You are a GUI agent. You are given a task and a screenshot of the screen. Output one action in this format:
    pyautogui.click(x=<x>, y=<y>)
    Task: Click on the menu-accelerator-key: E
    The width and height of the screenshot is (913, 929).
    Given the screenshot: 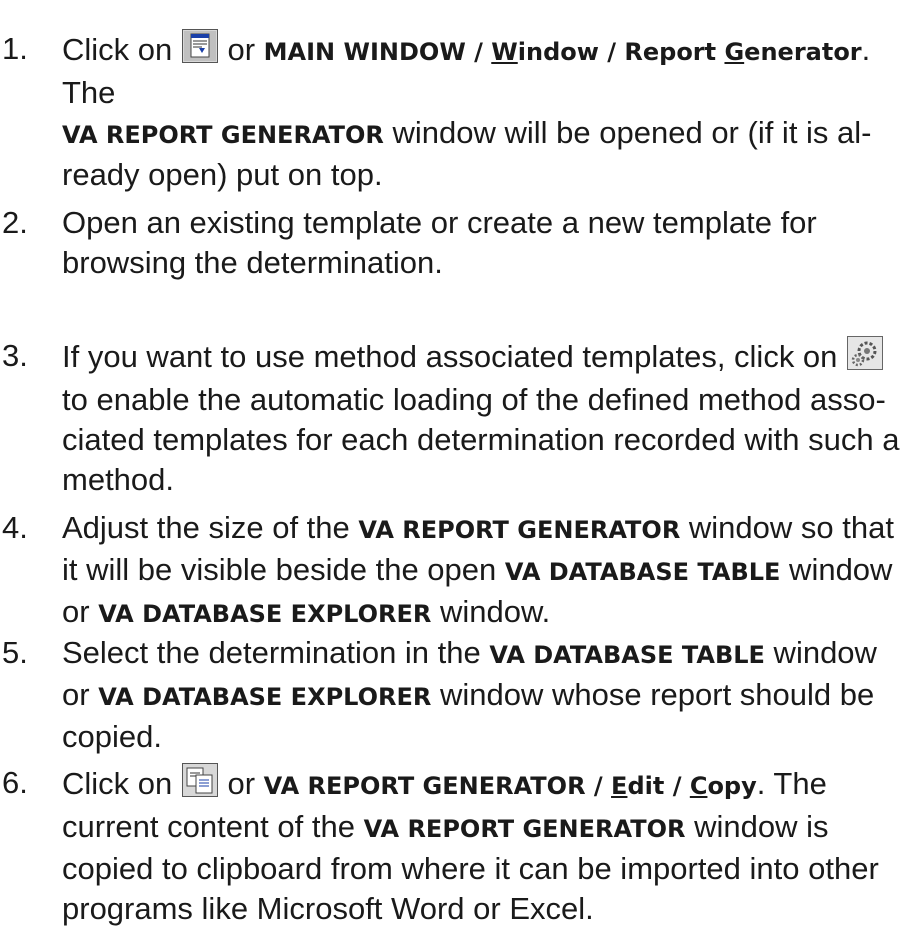 What is the action you would take?
    pyautogui.click(x=619, y=786)
    